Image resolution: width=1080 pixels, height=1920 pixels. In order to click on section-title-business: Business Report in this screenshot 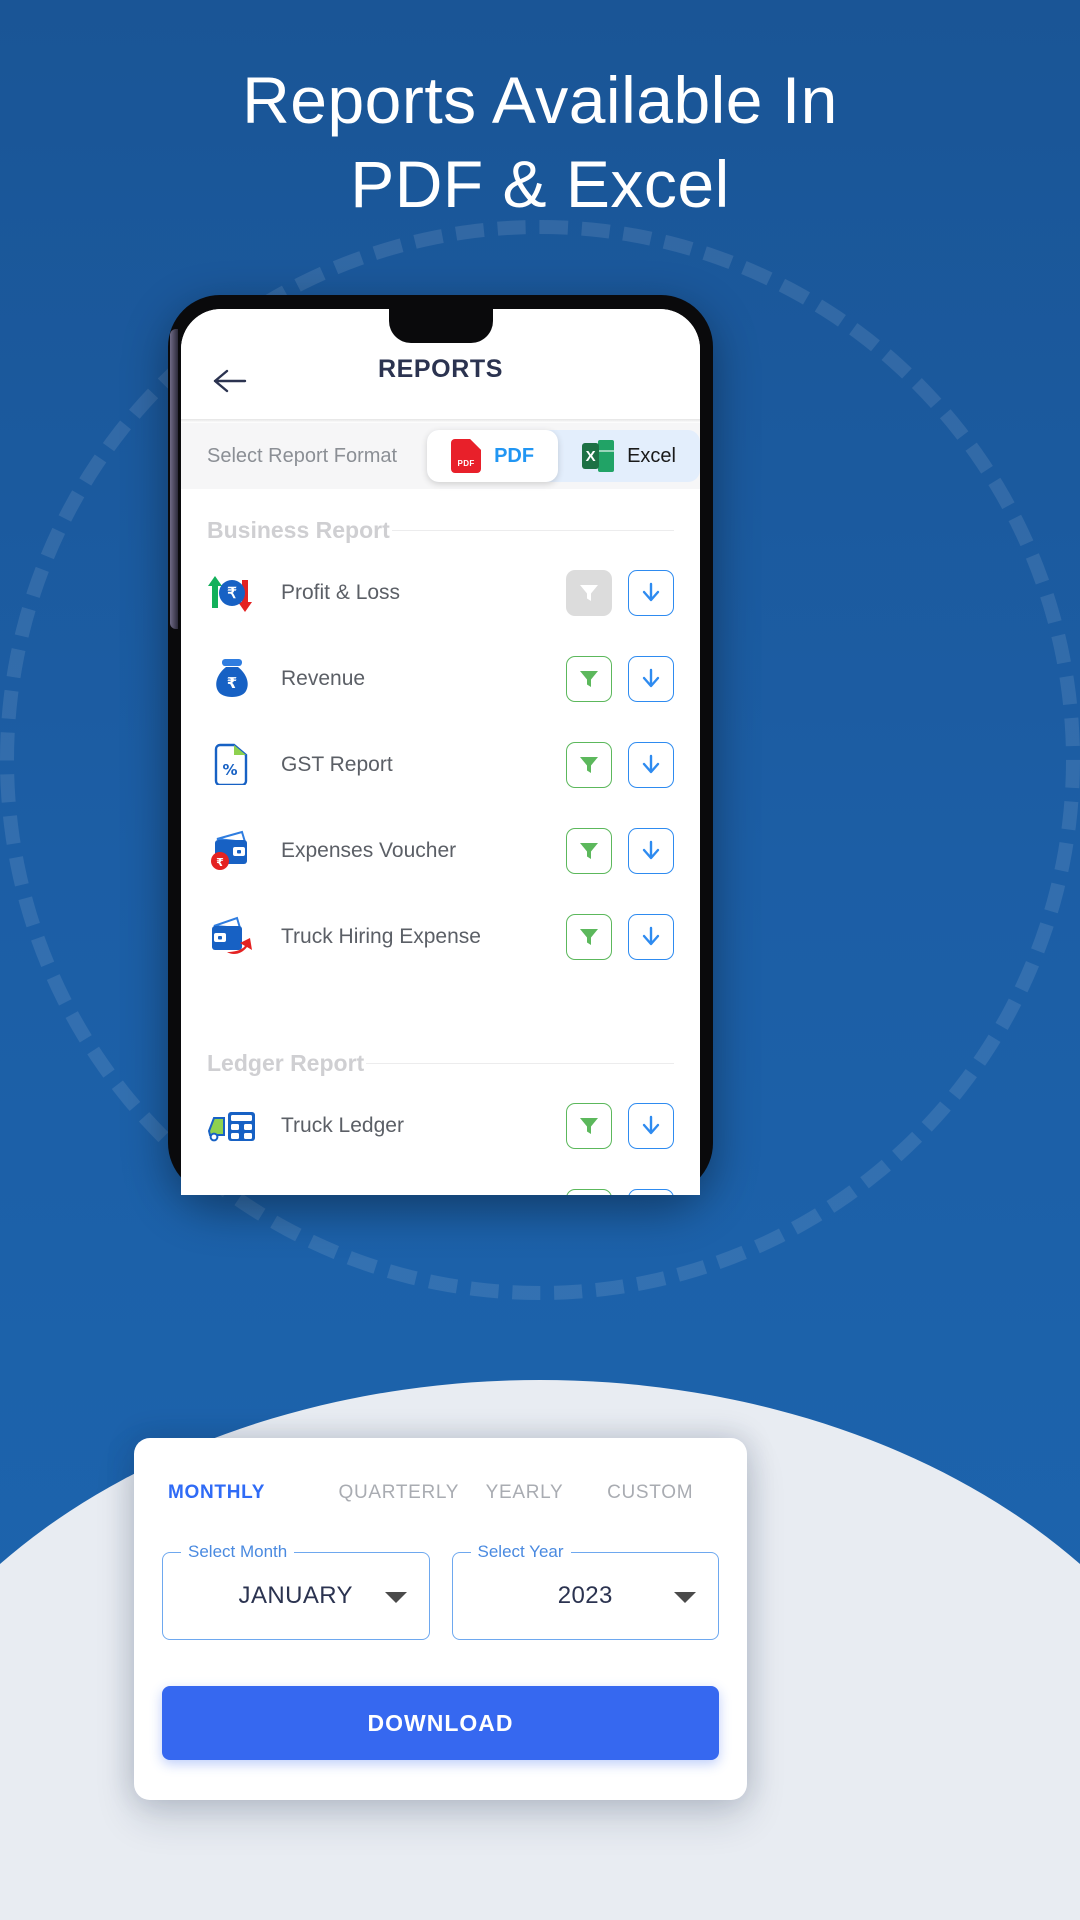, I will do `click(298, 530)`.